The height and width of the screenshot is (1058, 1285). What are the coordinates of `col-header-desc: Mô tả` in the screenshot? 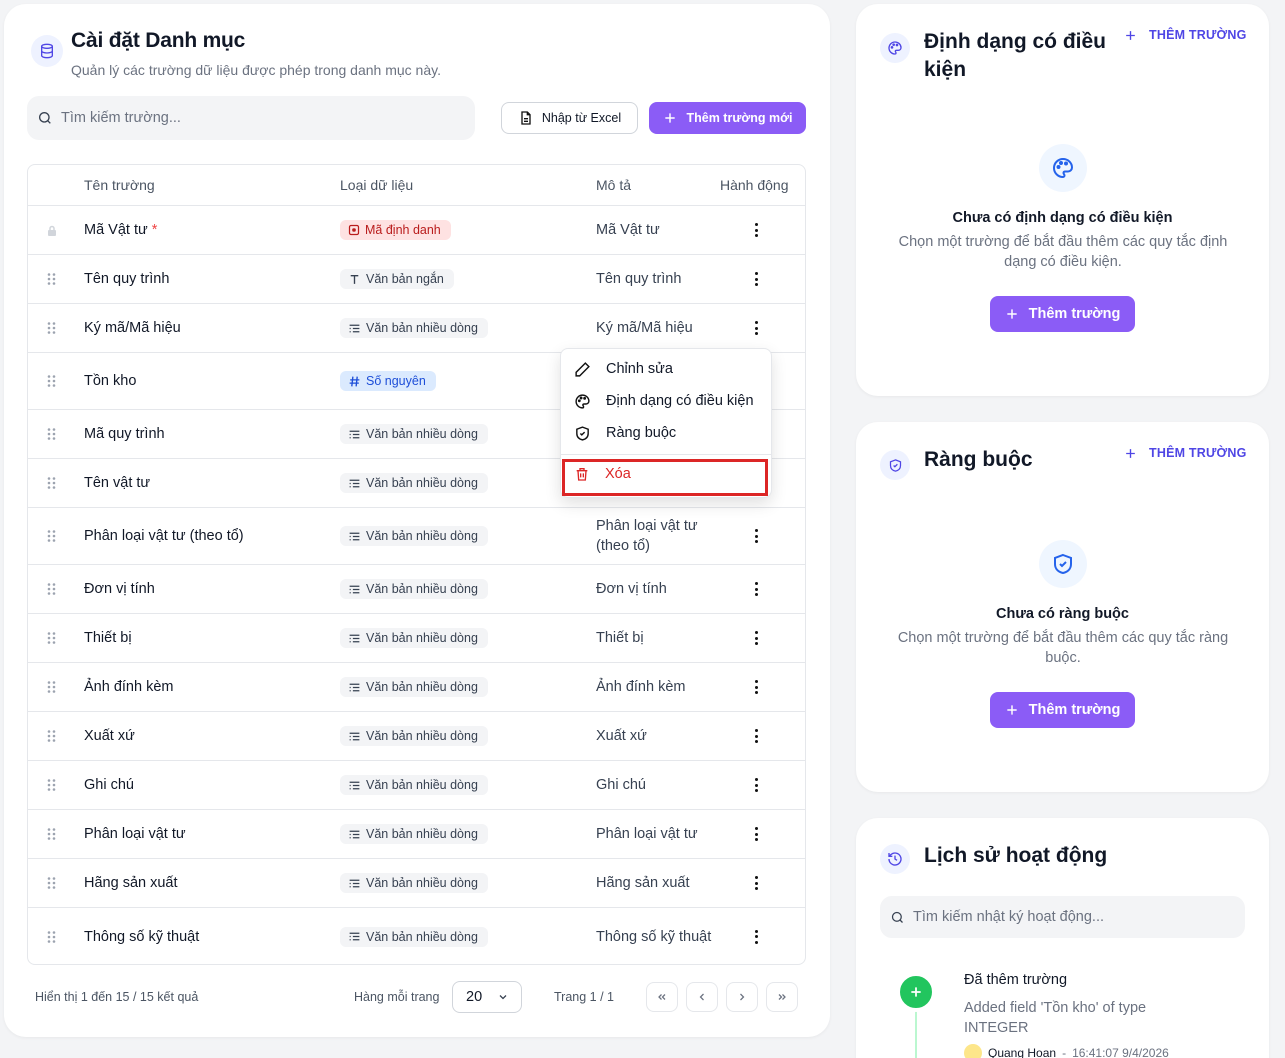 It's located at (614, 185).